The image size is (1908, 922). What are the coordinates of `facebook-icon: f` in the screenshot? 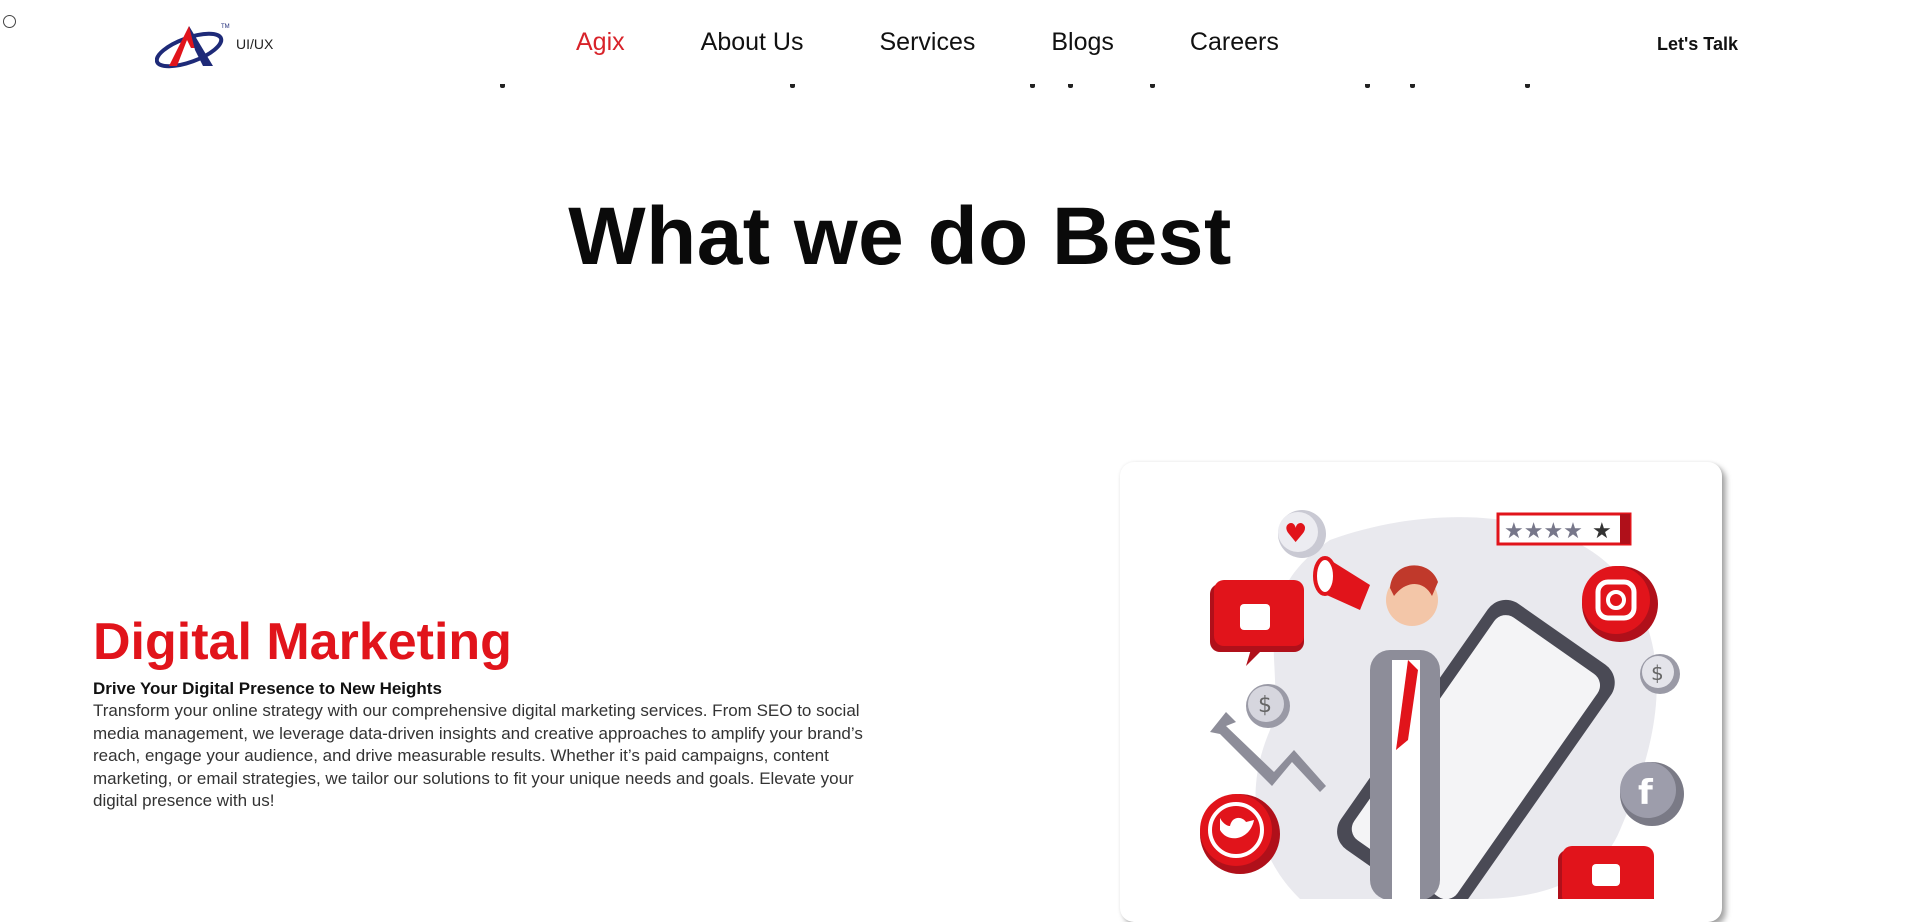 It's located at (1652, 794).